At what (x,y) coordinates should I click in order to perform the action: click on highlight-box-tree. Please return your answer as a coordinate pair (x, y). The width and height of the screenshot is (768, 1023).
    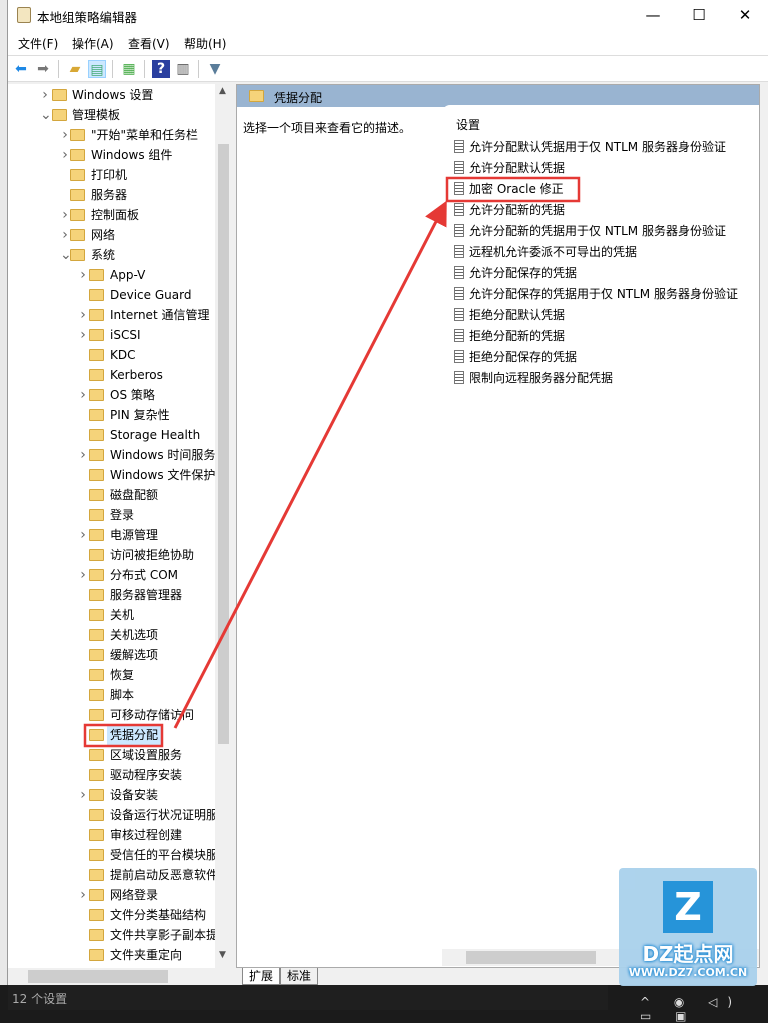
    Looking at the image, I should click on (123, 735).